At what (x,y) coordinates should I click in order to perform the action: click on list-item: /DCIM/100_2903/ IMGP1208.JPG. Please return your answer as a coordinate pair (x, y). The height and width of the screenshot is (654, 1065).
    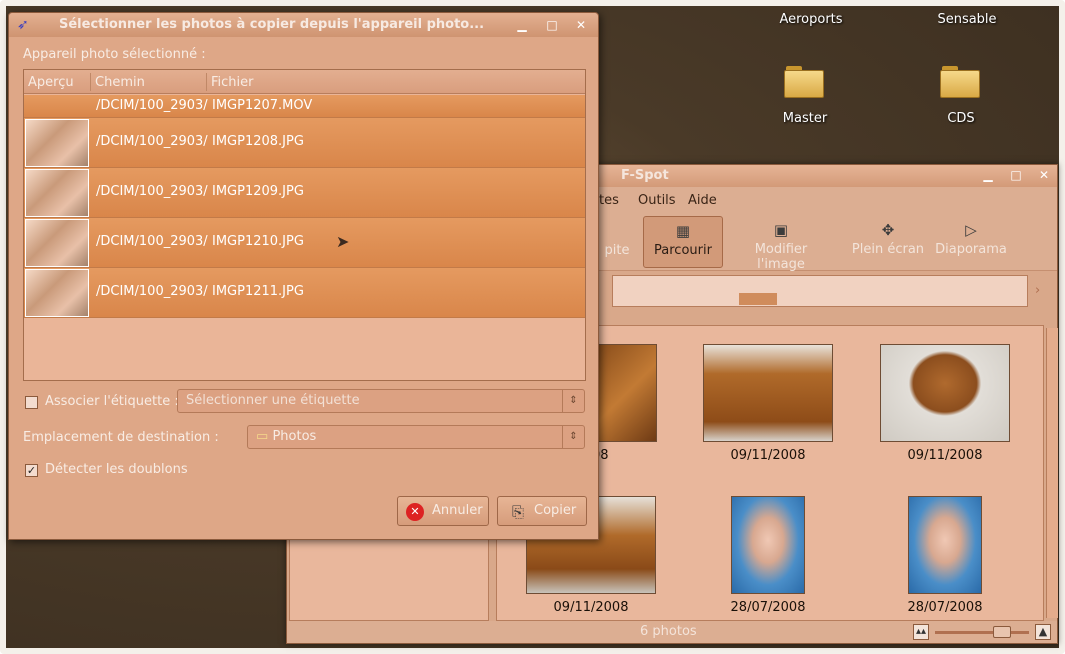
    Looking at the image, I should click on (304, 143).